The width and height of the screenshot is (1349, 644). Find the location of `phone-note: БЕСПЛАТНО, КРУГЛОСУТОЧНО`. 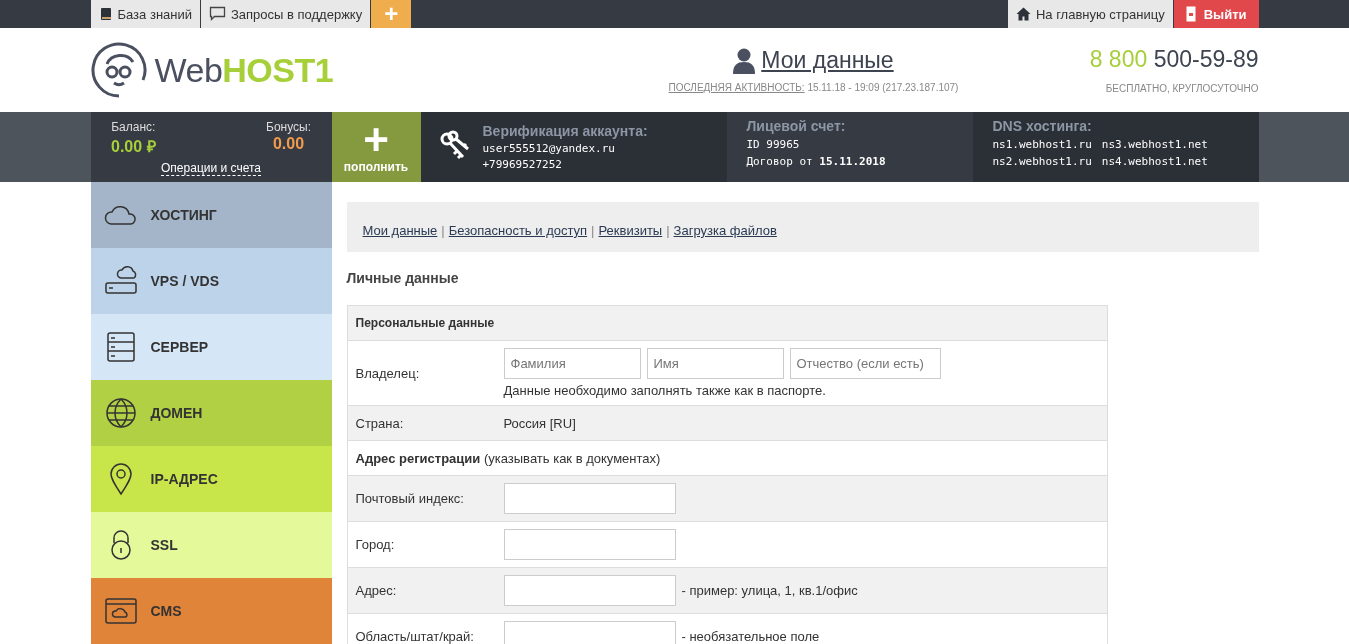

phone-note: БЕСПЛАТНО, КРУГЛОСУТОЧНО is located at coordinates (1181, 88).